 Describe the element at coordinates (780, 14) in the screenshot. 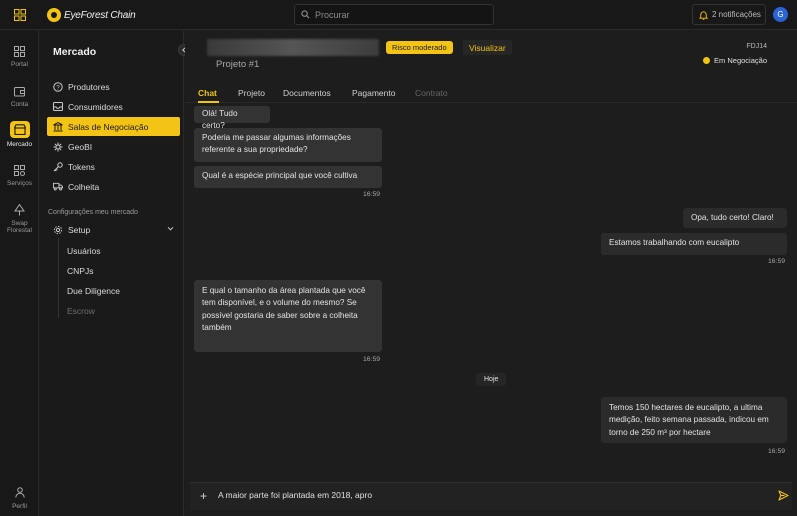

I see `user-avatar: G` at that location.